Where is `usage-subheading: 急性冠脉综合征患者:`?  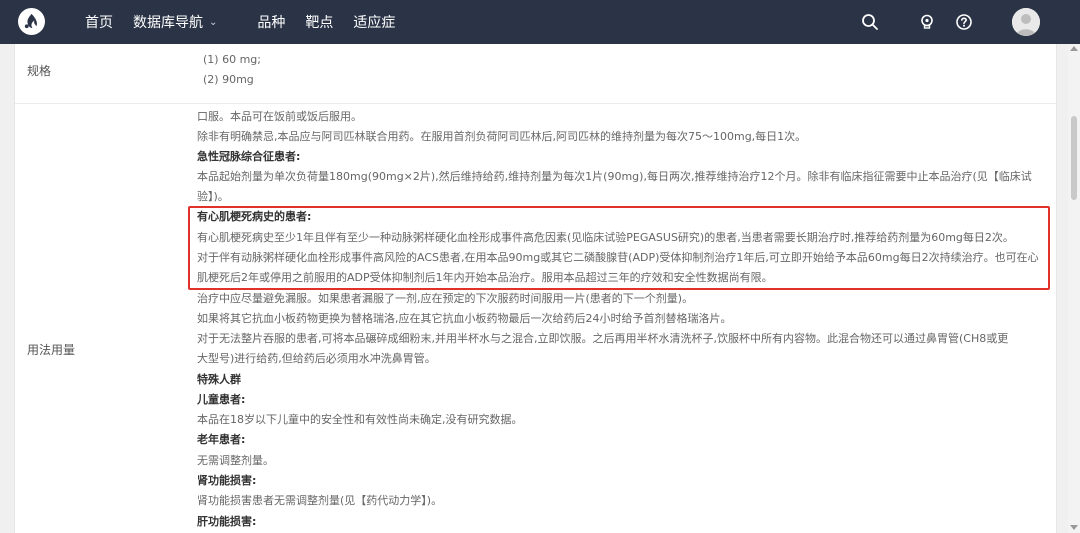 usage-subheading: 急性冠脉综合征患者: is located at coordinates (249, 156).